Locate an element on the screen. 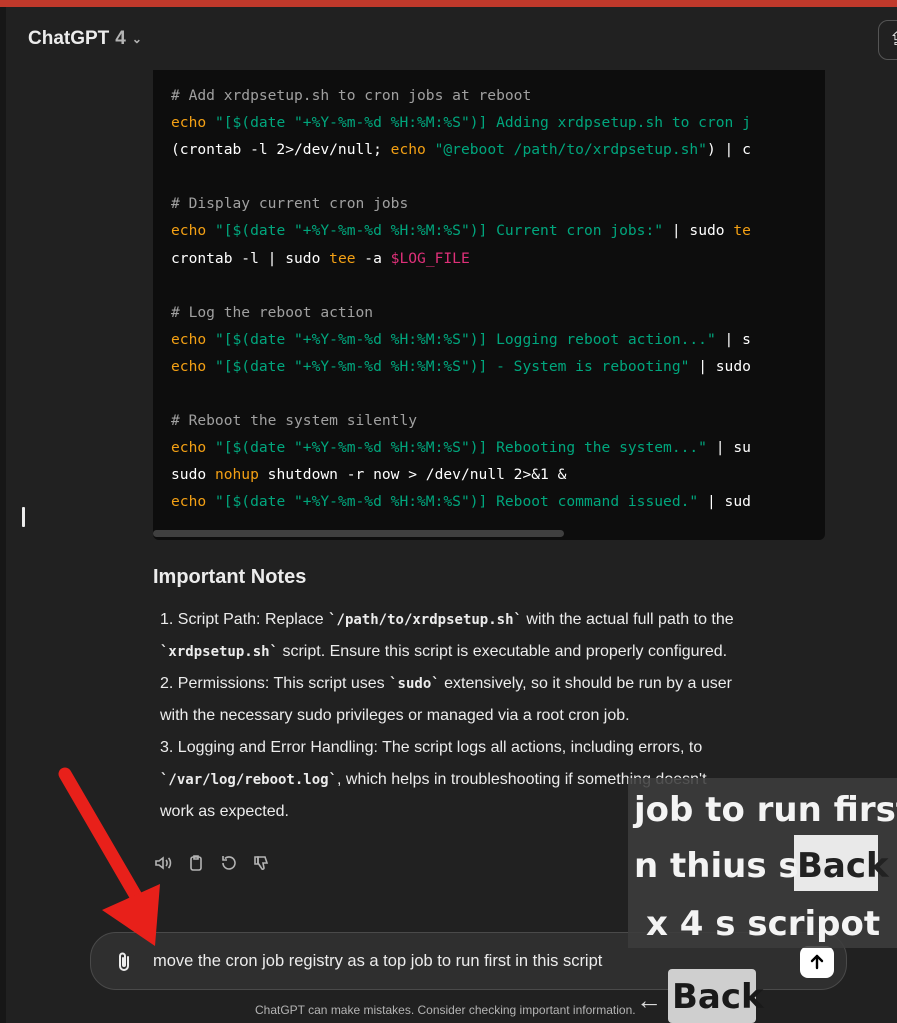 This screenshot has width=897, height=1023. code-token: te is located at coordinates (742, 231).